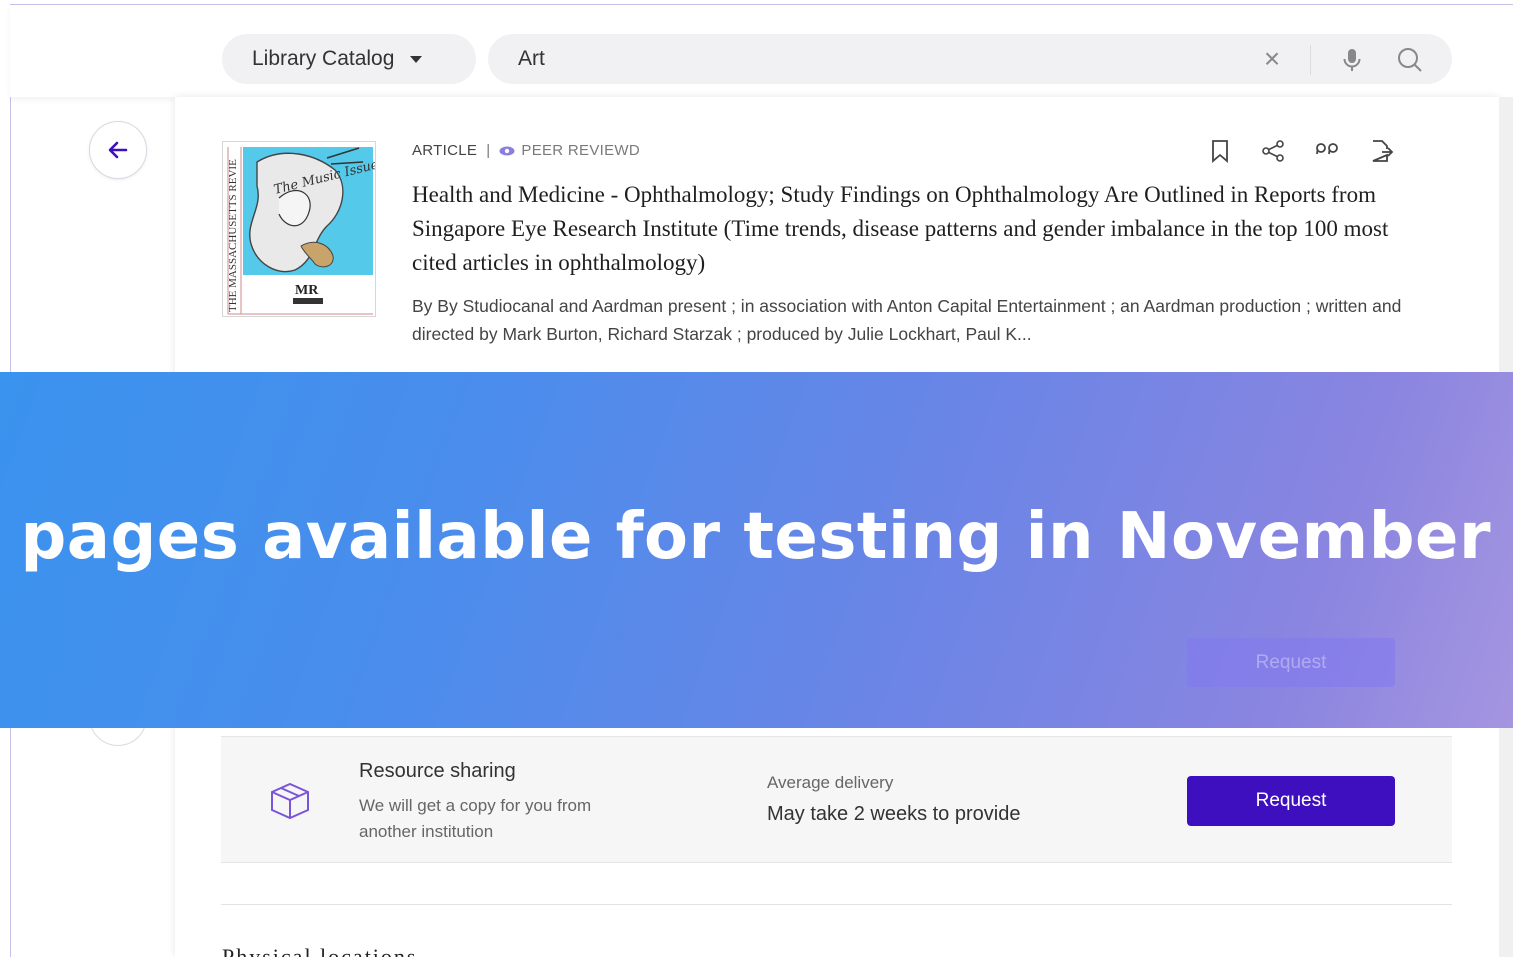 The image size is (1513, 957). I want to click on search-scope-dropdown: Library Catalog, so click(349, 59).